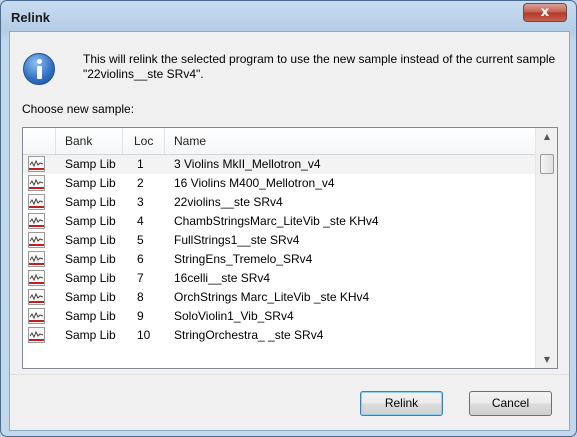 This screenshot has height=437, width=577. Describe the element at coordinates (546, 359) in the screenshot. I see `scroll-down-arrow-icon: ▼` at that location.